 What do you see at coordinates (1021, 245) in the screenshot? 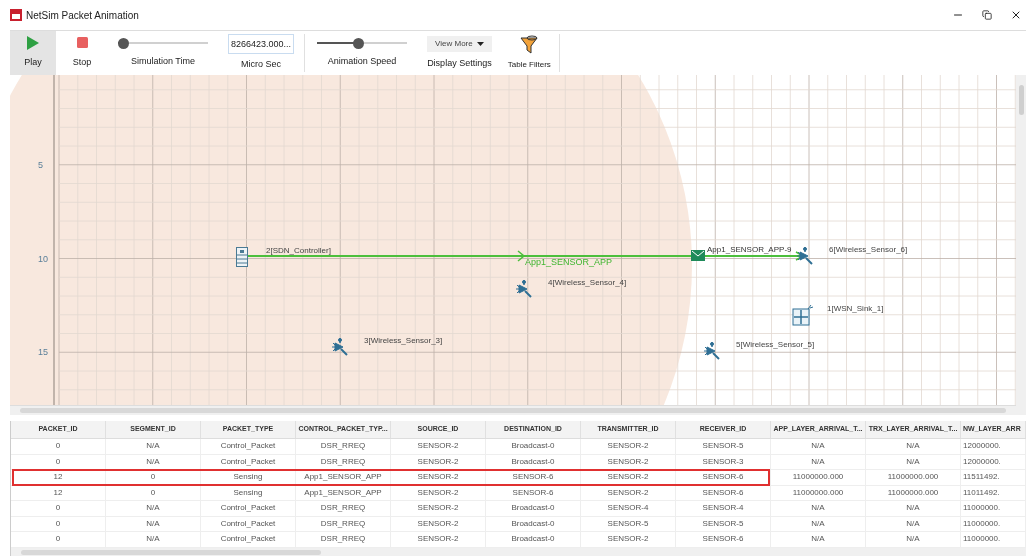
I see `vertical-scrollbar` at bounding box center [1021, 245].